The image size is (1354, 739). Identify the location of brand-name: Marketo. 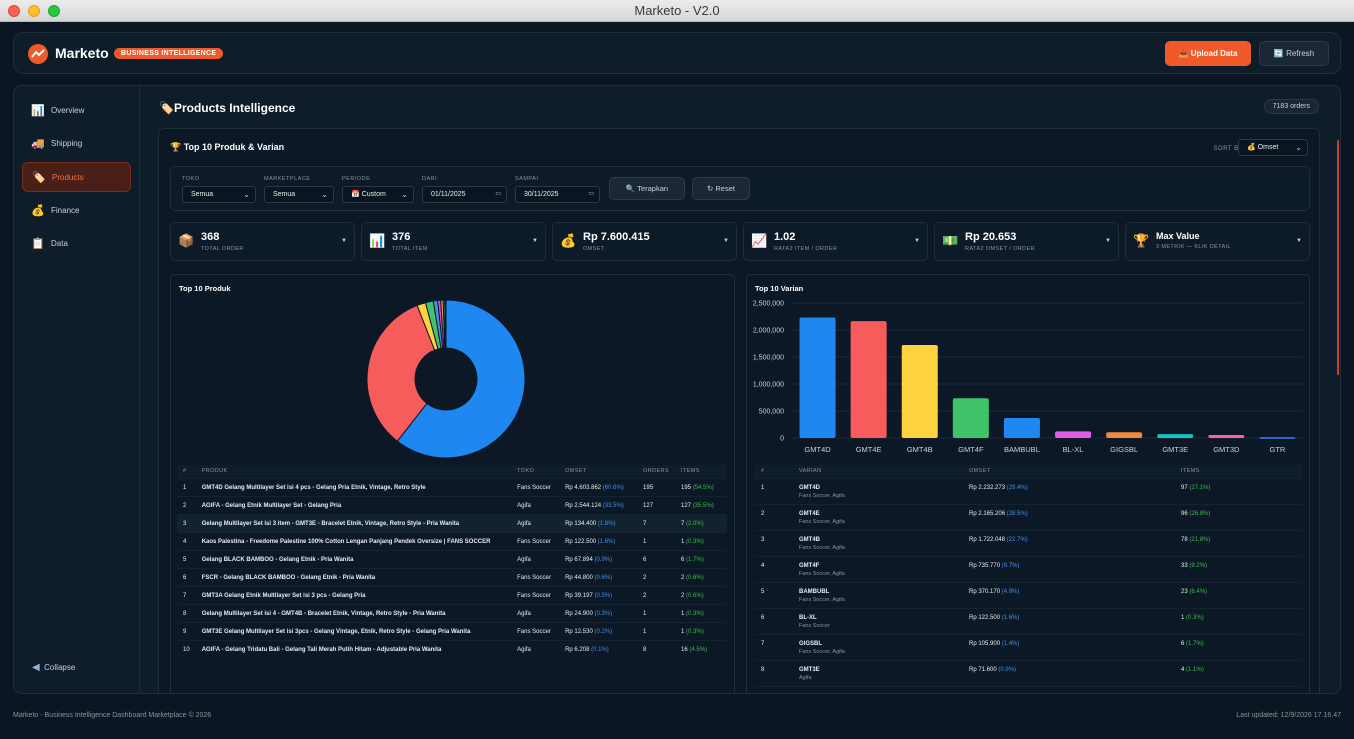
(82, 53).